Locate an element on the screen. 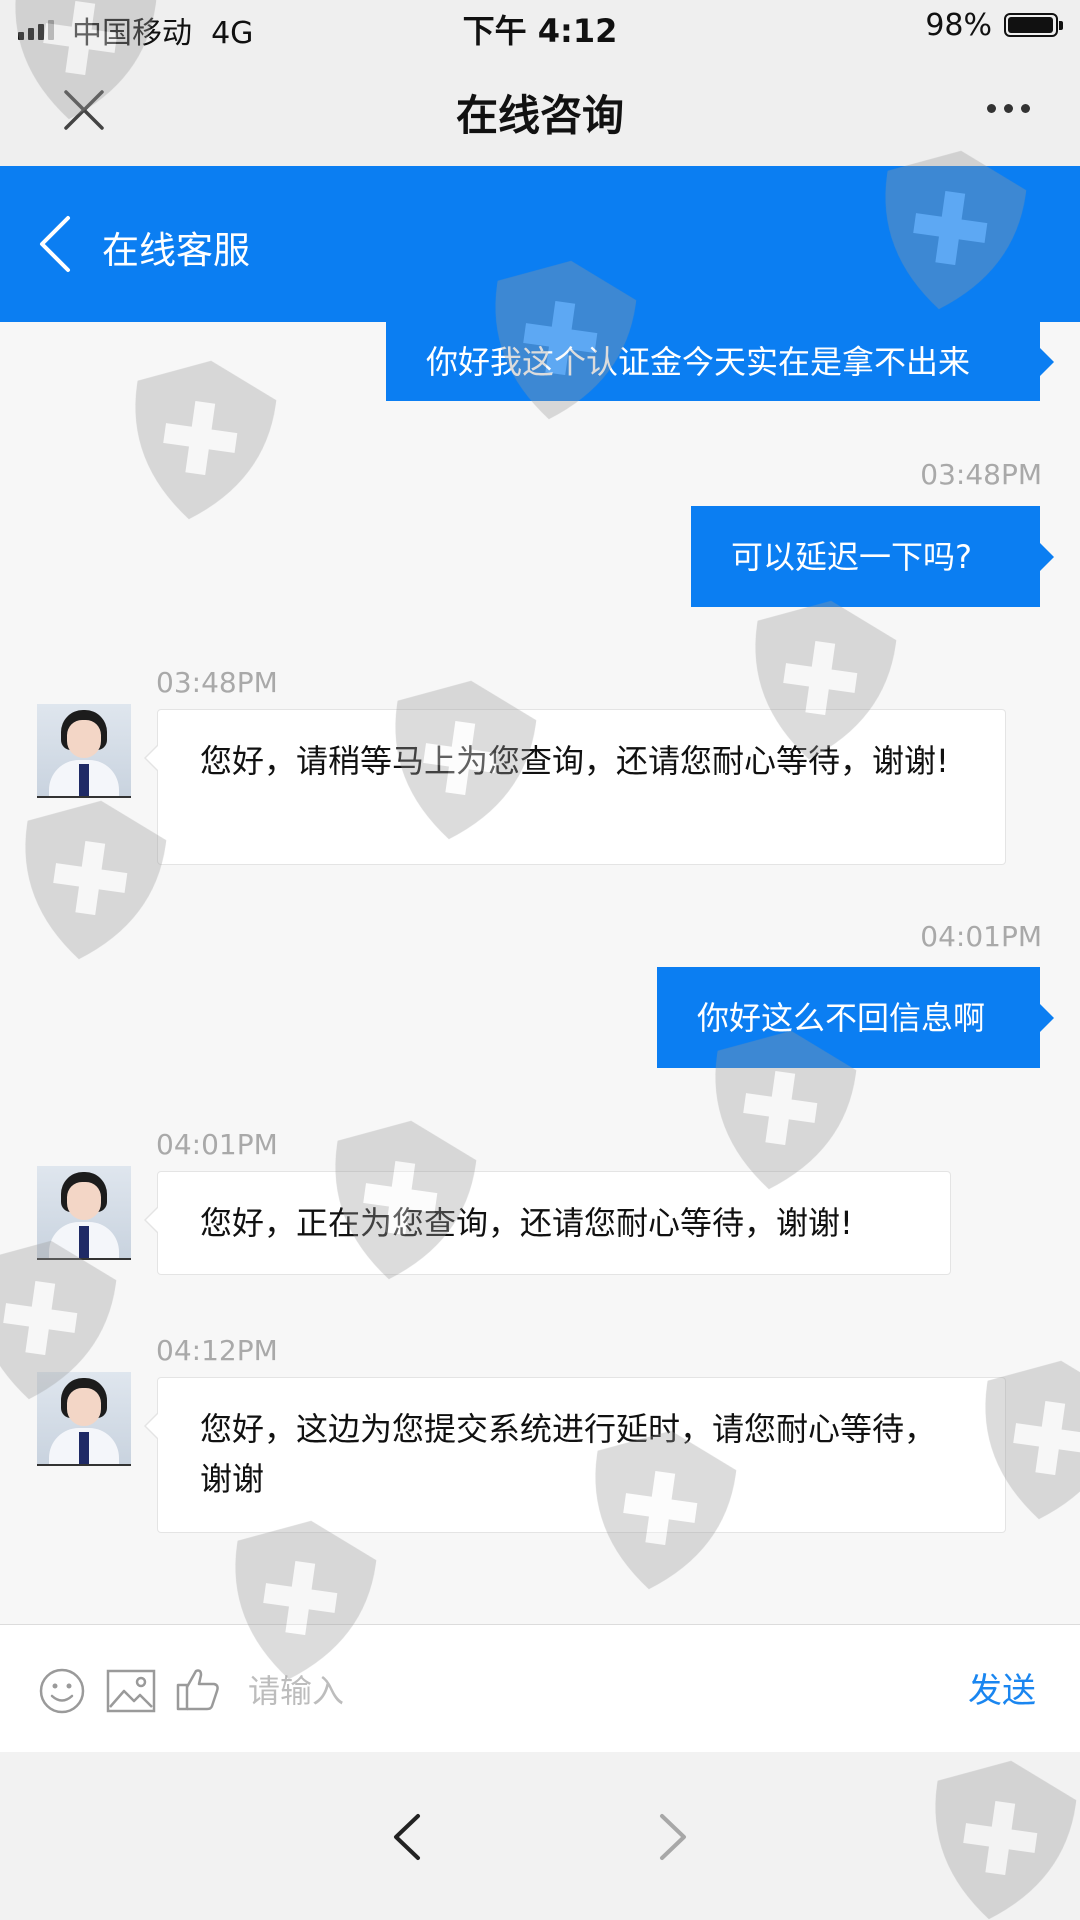  incoming-message-bubble: 您好，正在为您查询，还请您耐心等待，谢谢! is located at coordinates (547, 1223).